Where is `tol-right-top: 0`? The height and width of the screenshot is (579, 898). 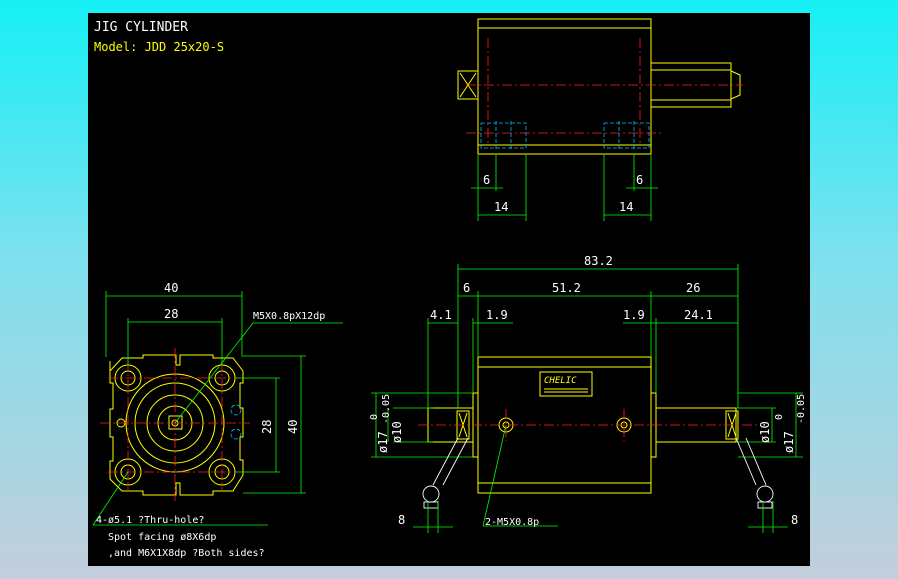 tol-right-top: 0 is located at coordinates (779, 417).